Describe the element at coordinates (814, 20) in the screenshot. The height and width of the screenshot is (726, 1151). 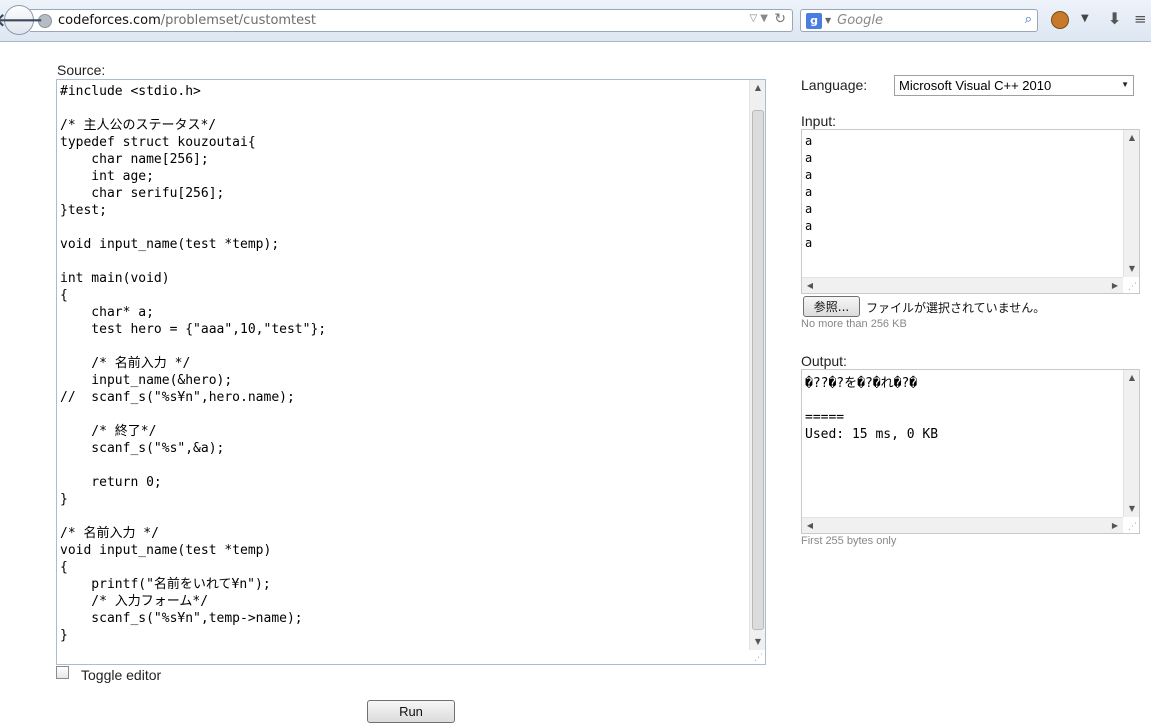
I see `google-icon: g` at that location.